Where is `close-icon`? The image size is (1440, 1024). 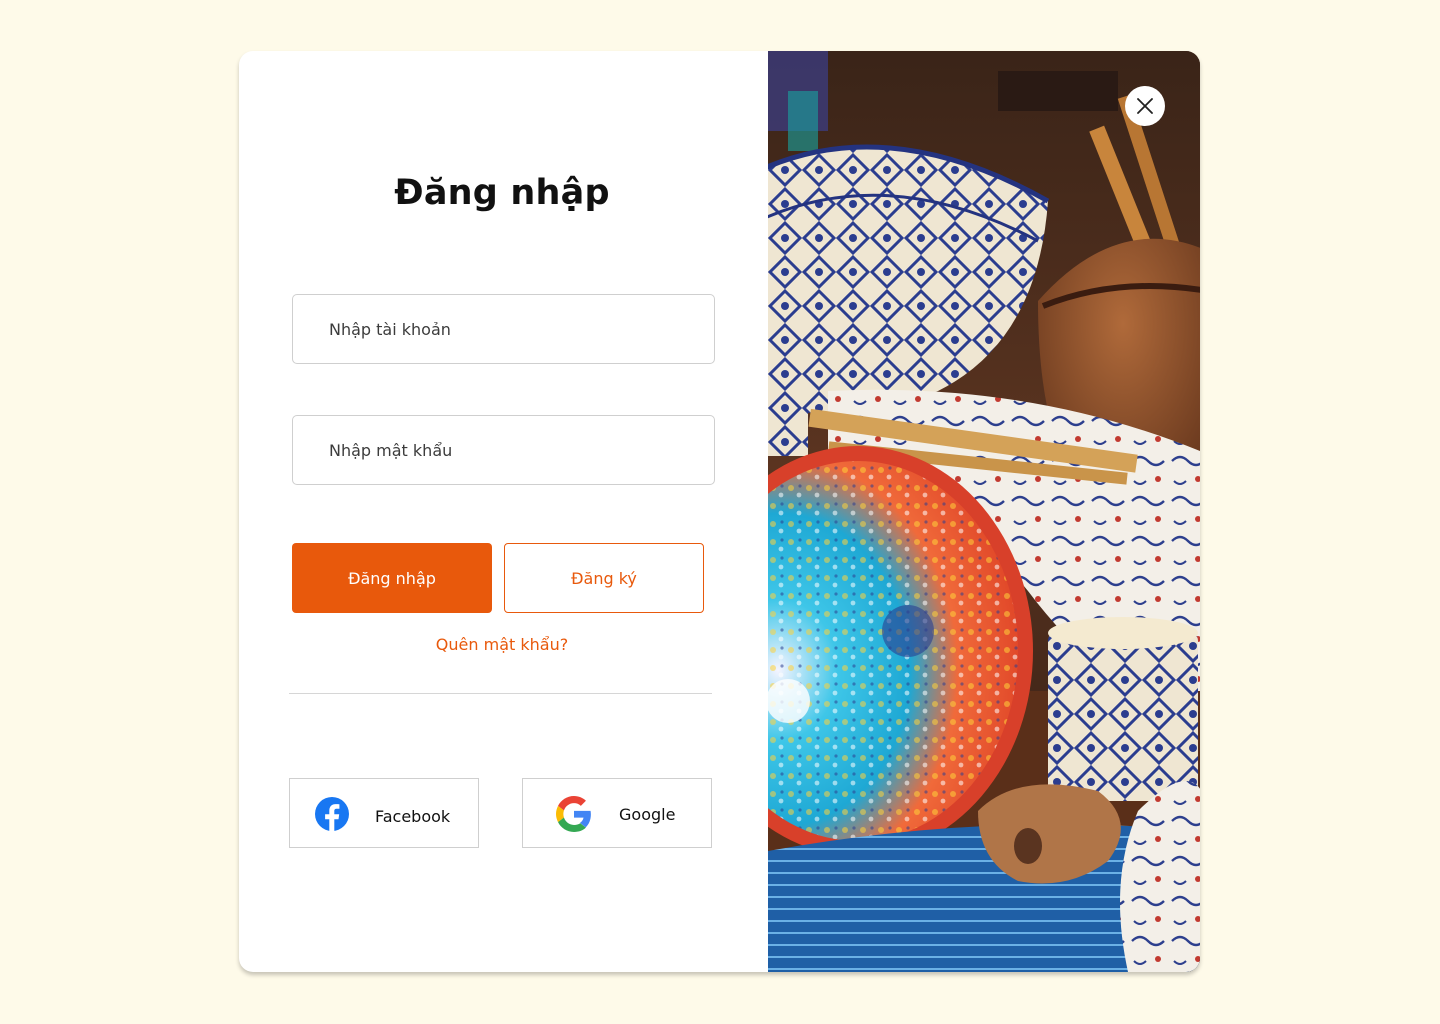 close-icon is located at coordinates (1145, 106).